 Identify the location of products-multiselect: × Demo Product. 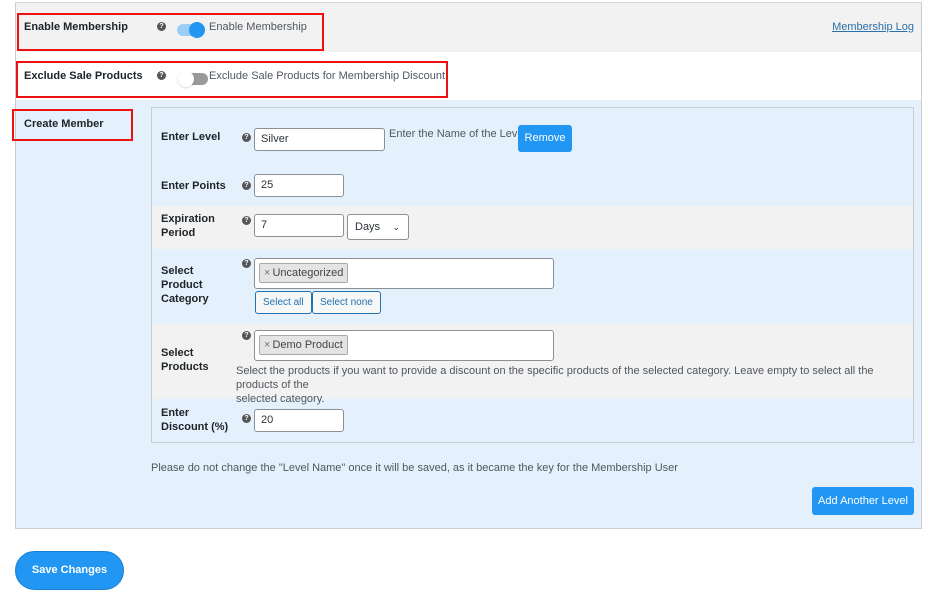
(404, 345).